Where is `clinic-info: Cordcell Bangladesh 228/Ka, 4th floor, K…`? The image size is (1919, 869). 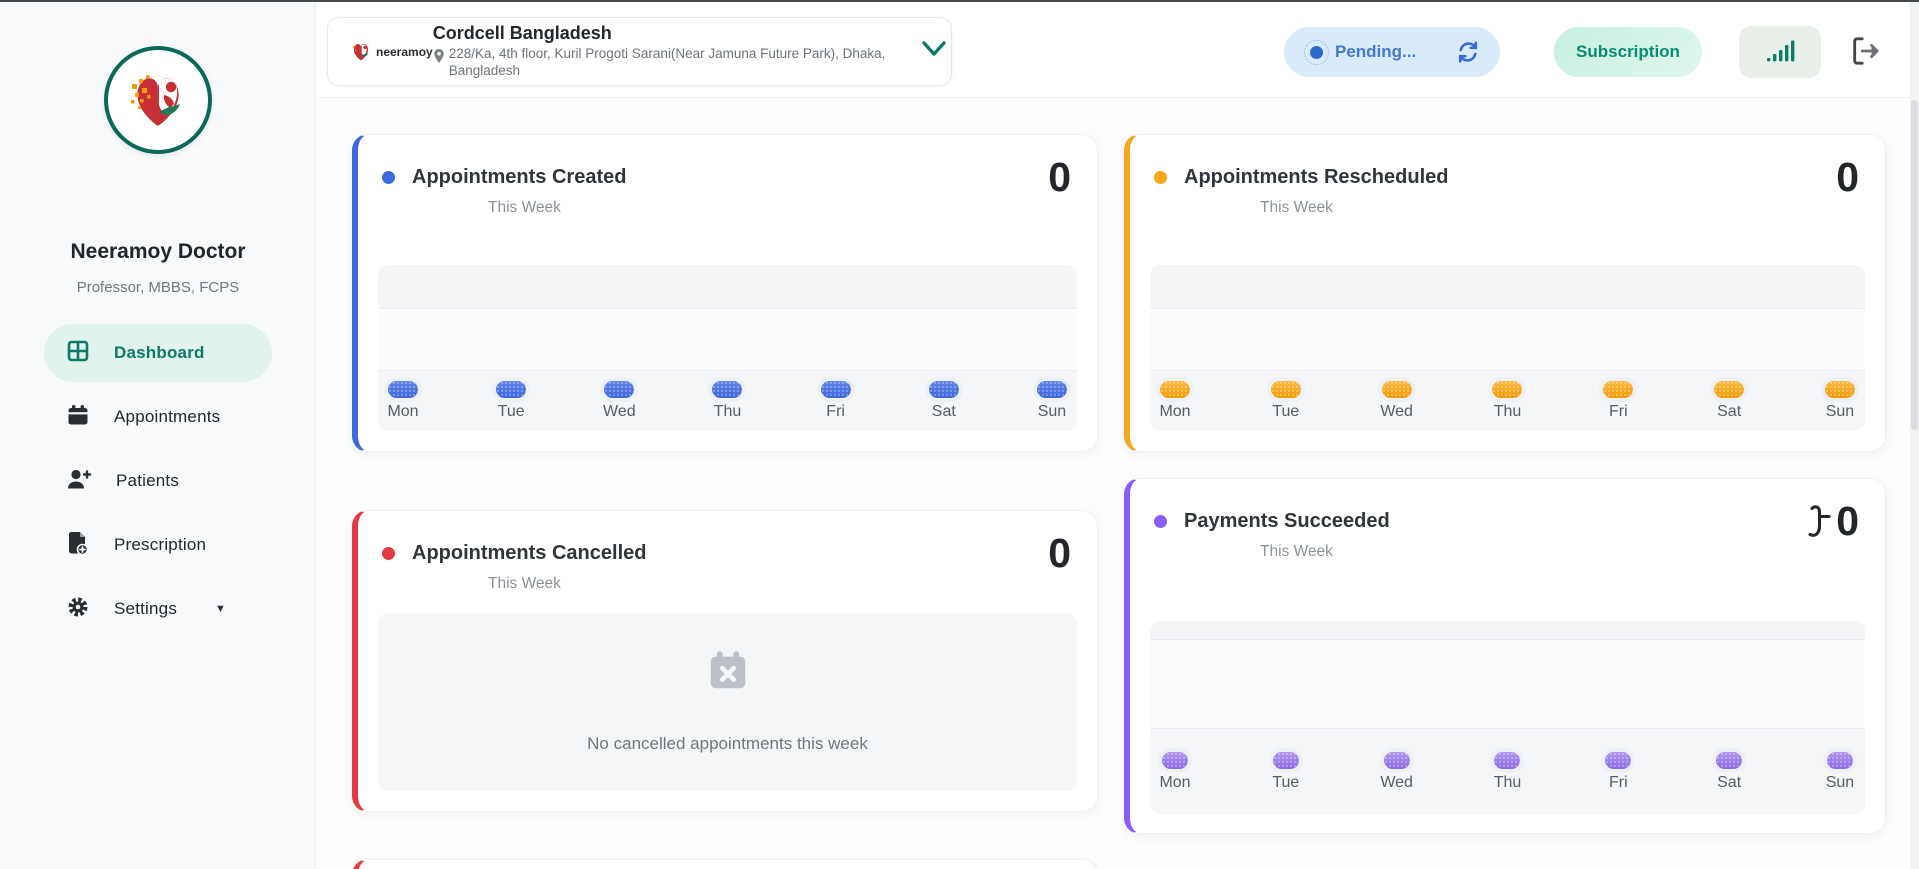 clinic-info: Cordcell Bangladesh 228/Ka, 4th floor, K… is located at coordinates (677, 51).